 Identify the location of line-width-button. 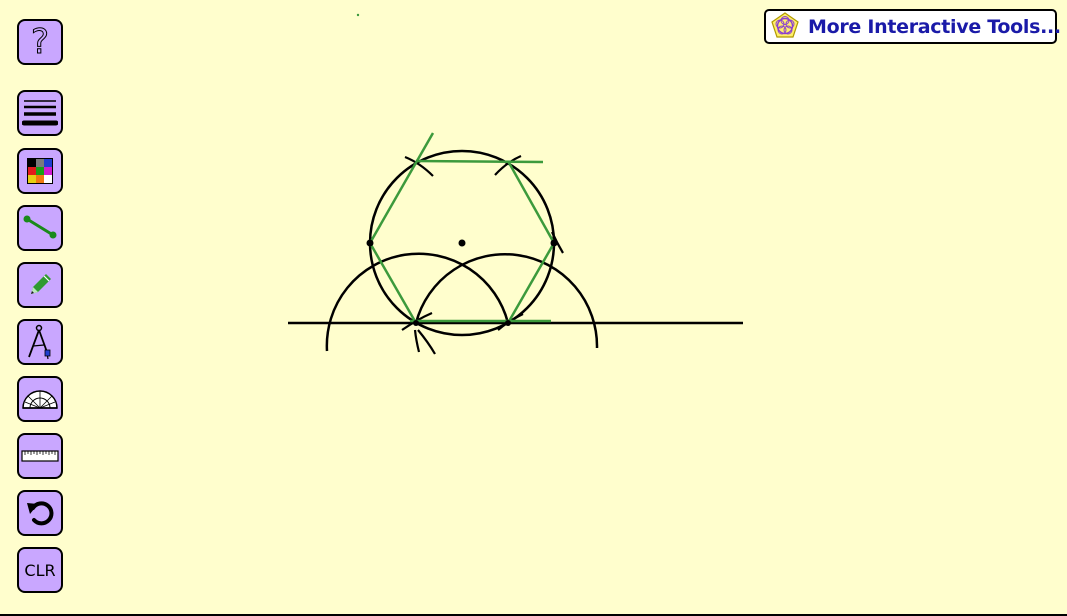
(40, 113).